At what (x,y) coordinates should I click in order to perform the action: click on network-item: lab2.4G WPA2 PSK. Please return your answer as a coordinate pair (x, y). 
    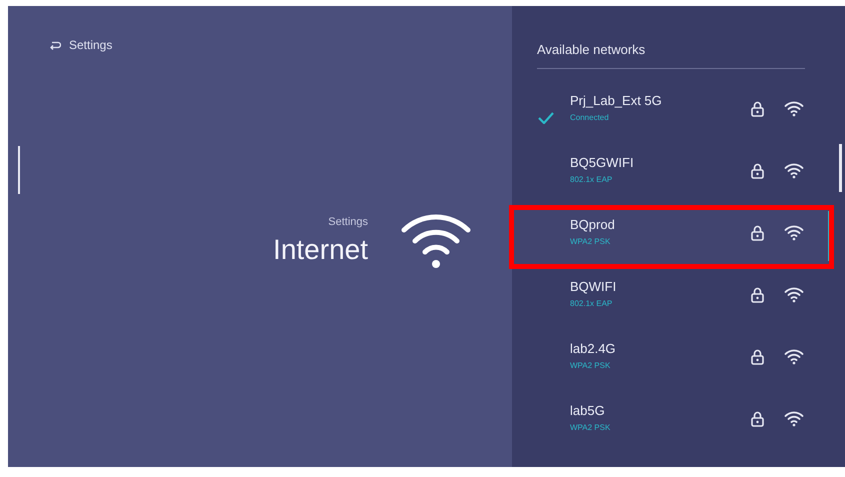
    Looking at the image, I should click on (671, 361).